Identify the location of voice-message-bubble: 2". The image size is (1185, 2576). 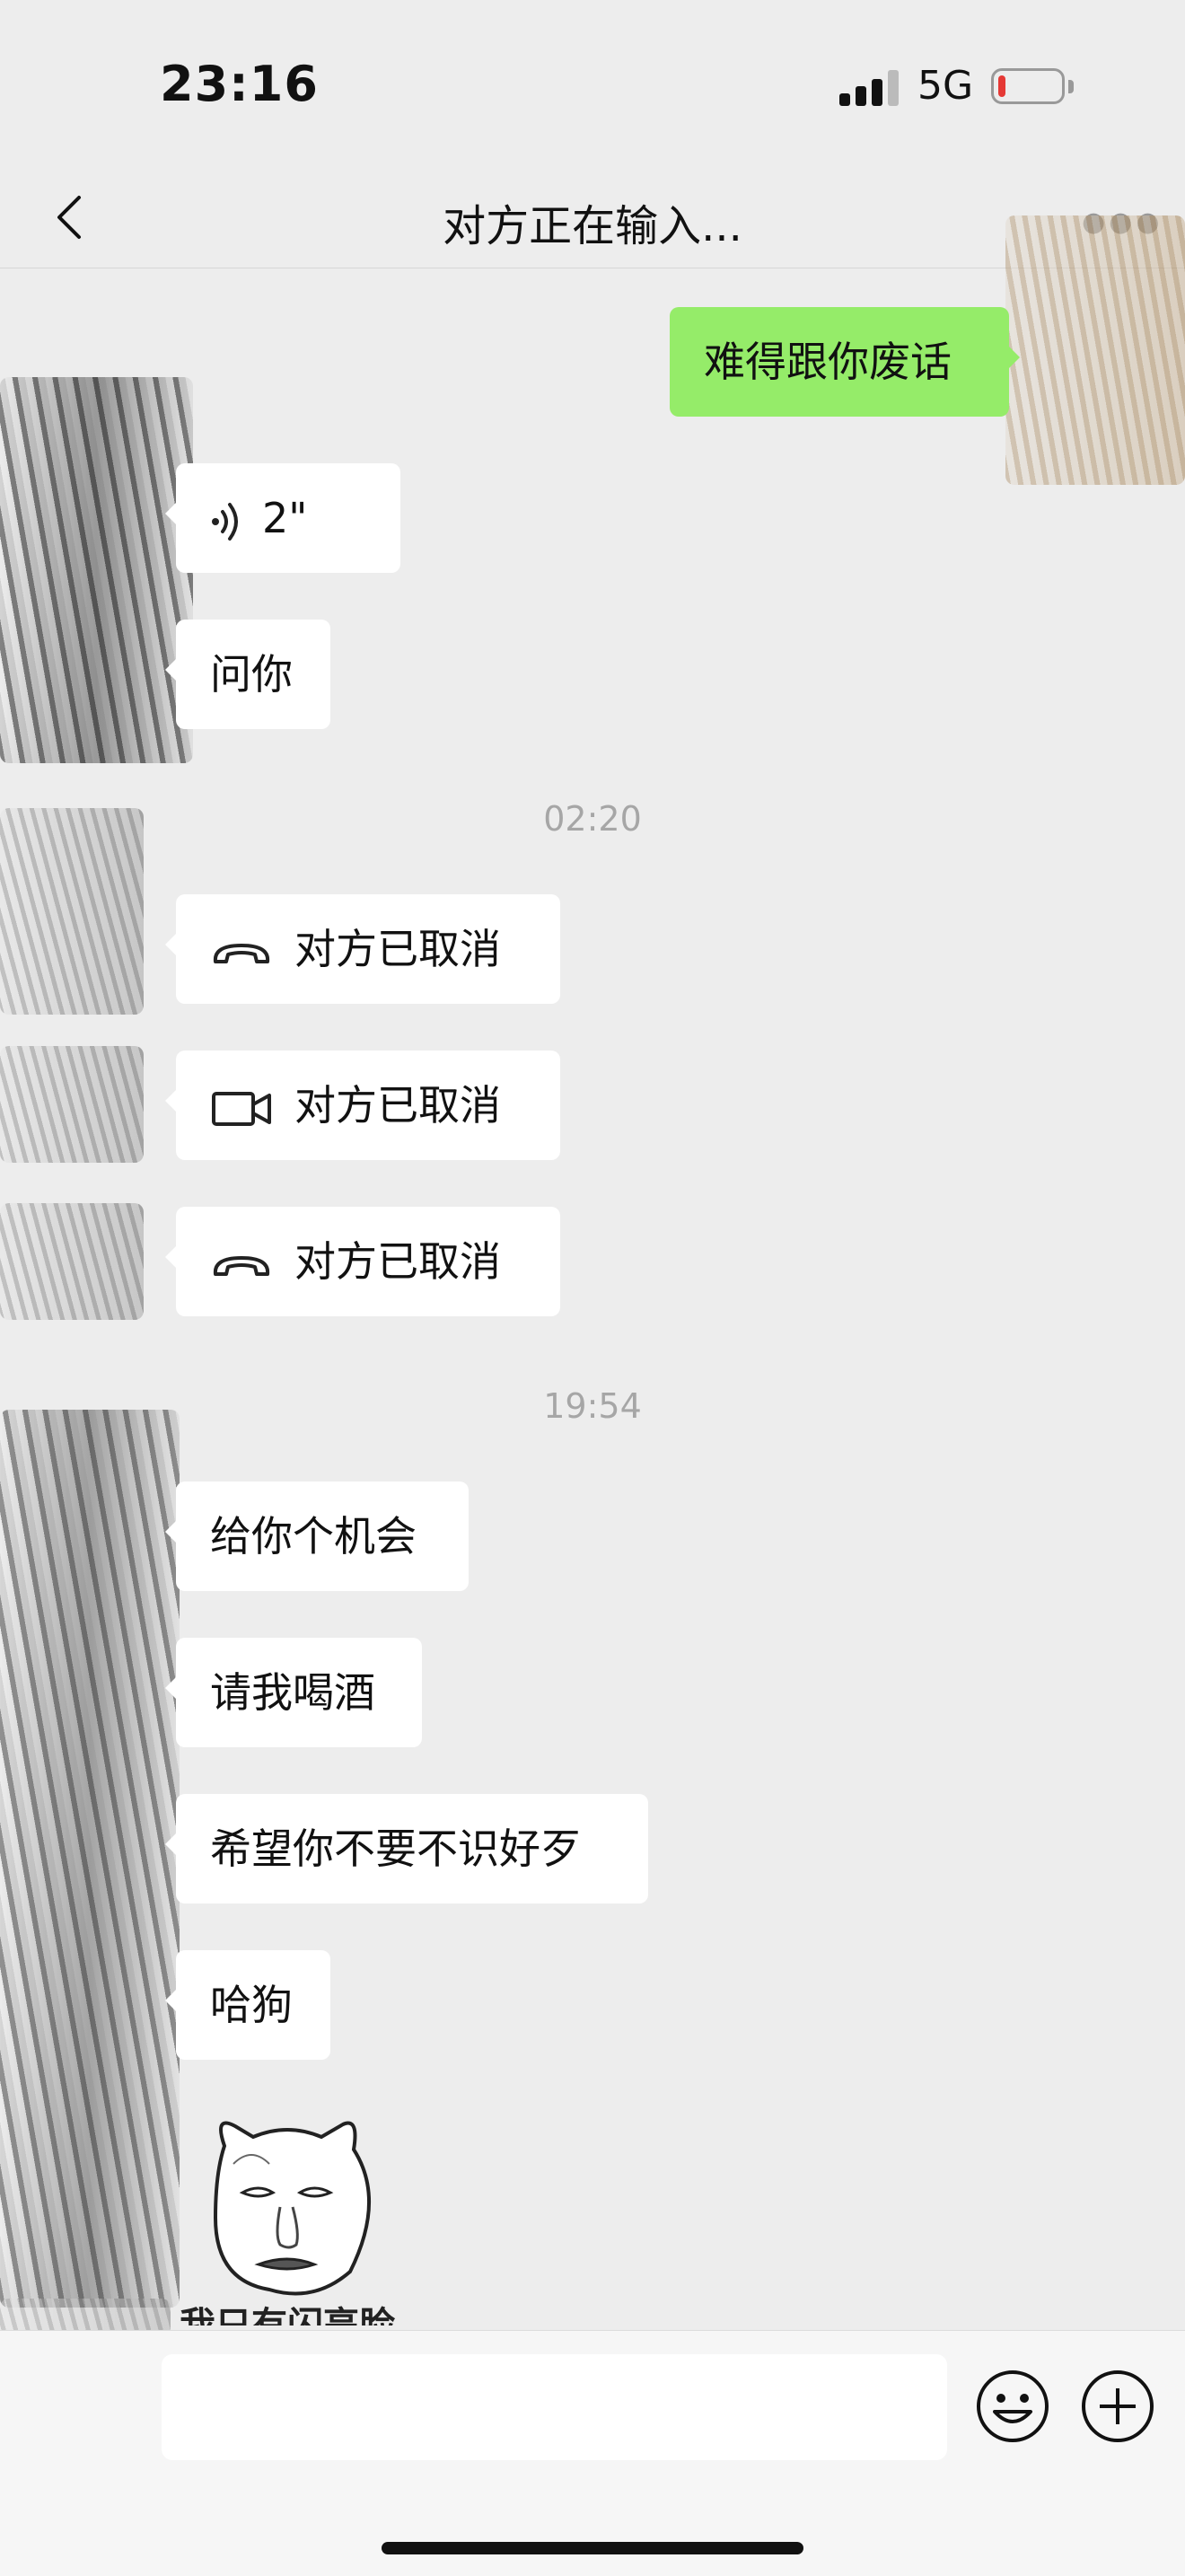
(282, 518).